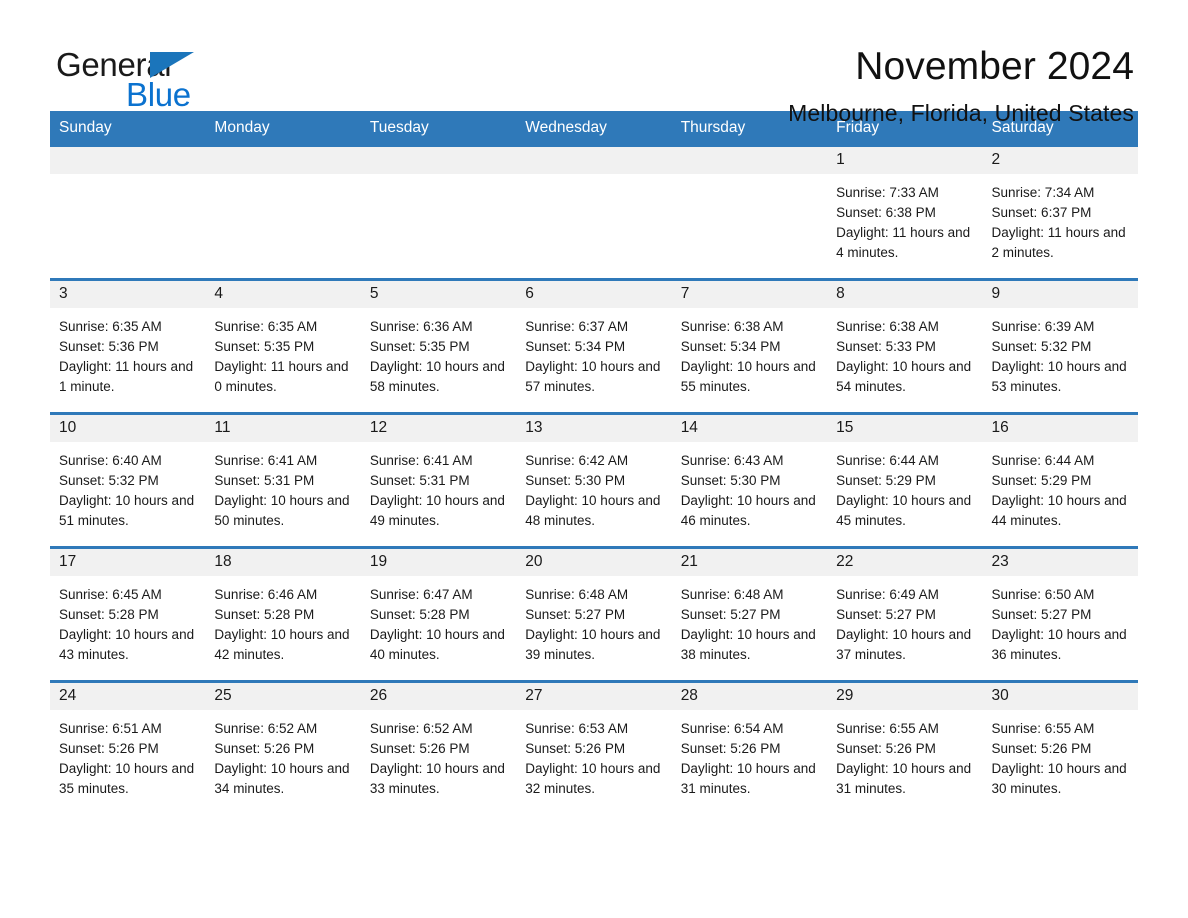 This screenshot has width=1188, height=918. Describe the element at coordinates (594, 562) in the screenshot. I see `day-number: 20` at that location.